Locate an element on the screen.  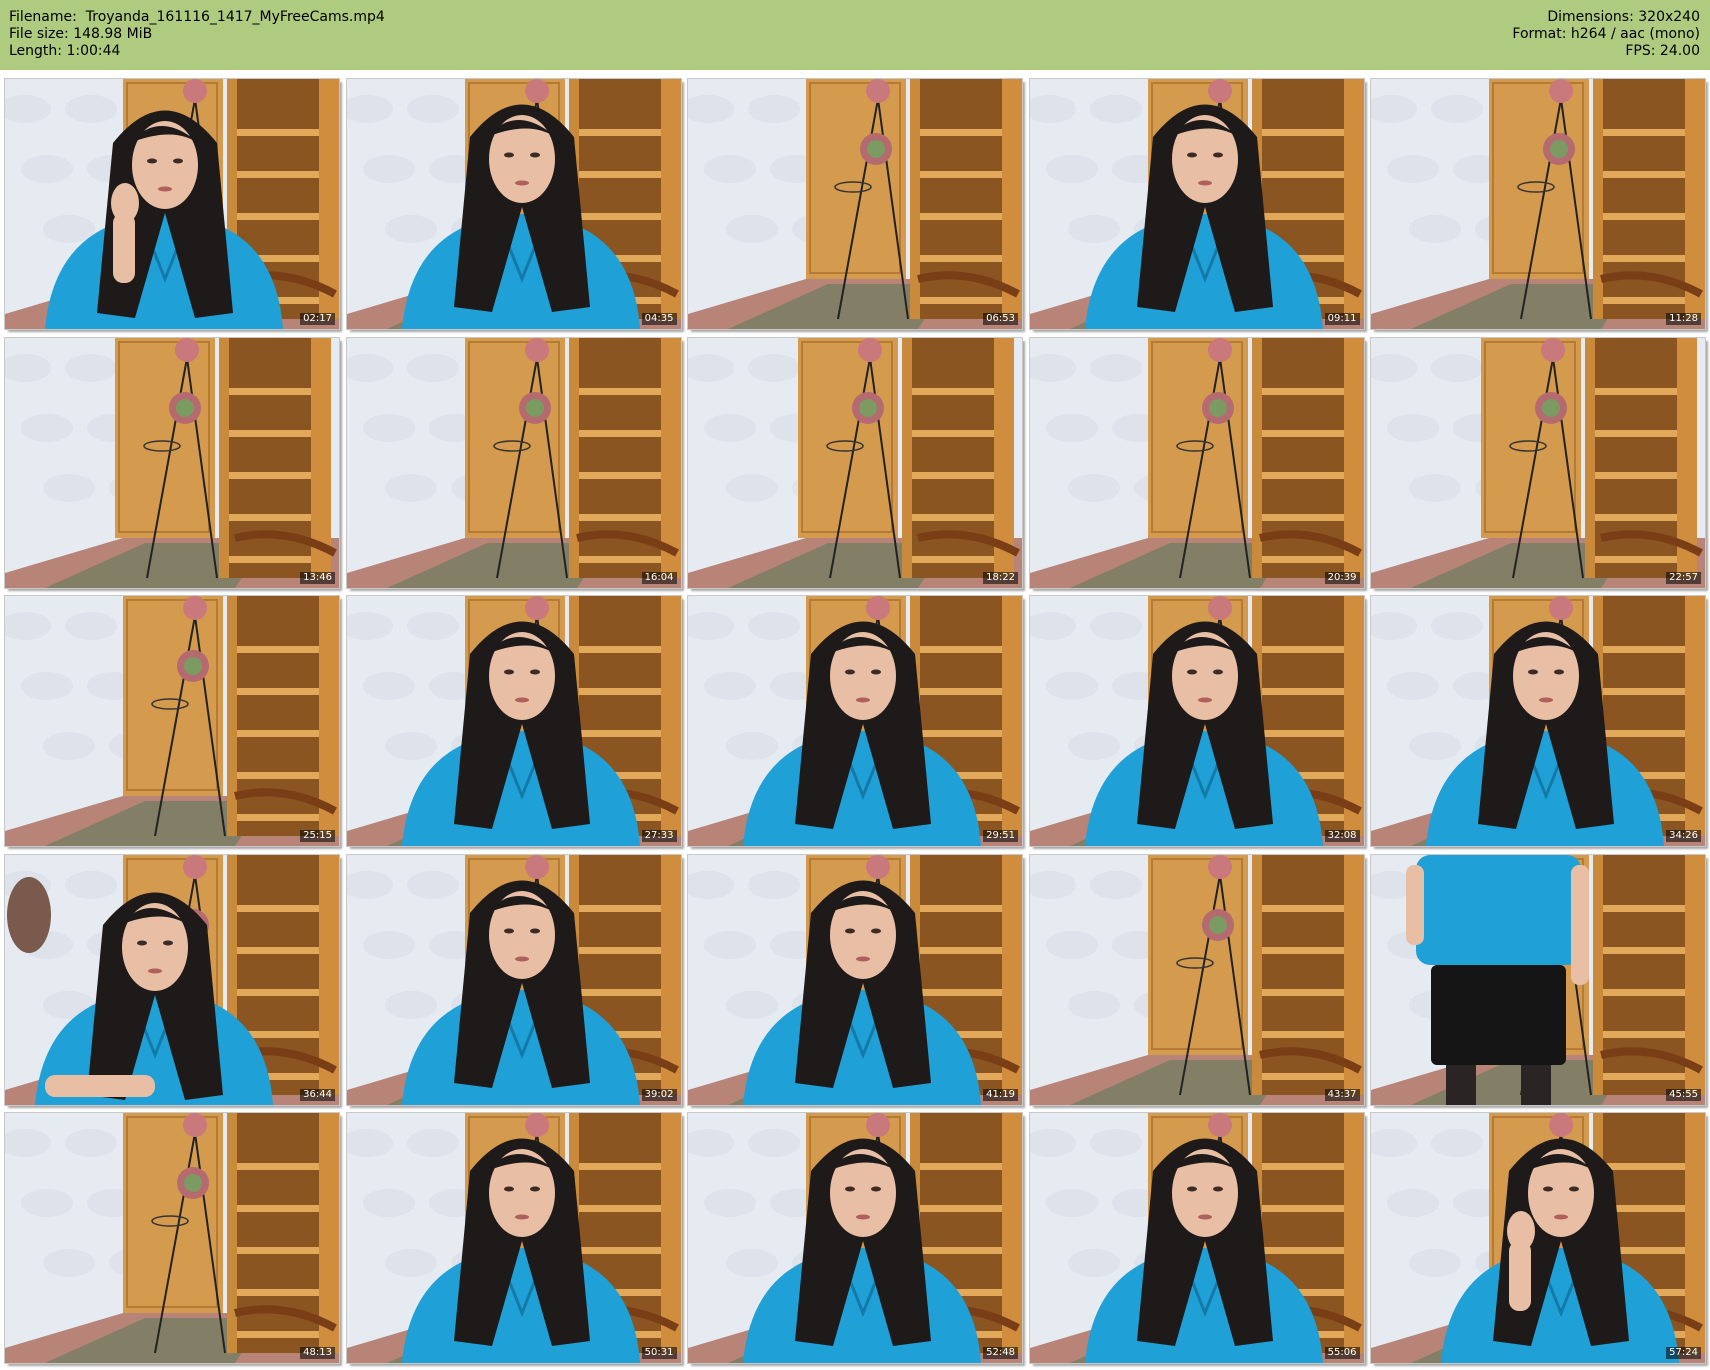
timestamp-label: 25:15 is located at coordinates (317, 836).